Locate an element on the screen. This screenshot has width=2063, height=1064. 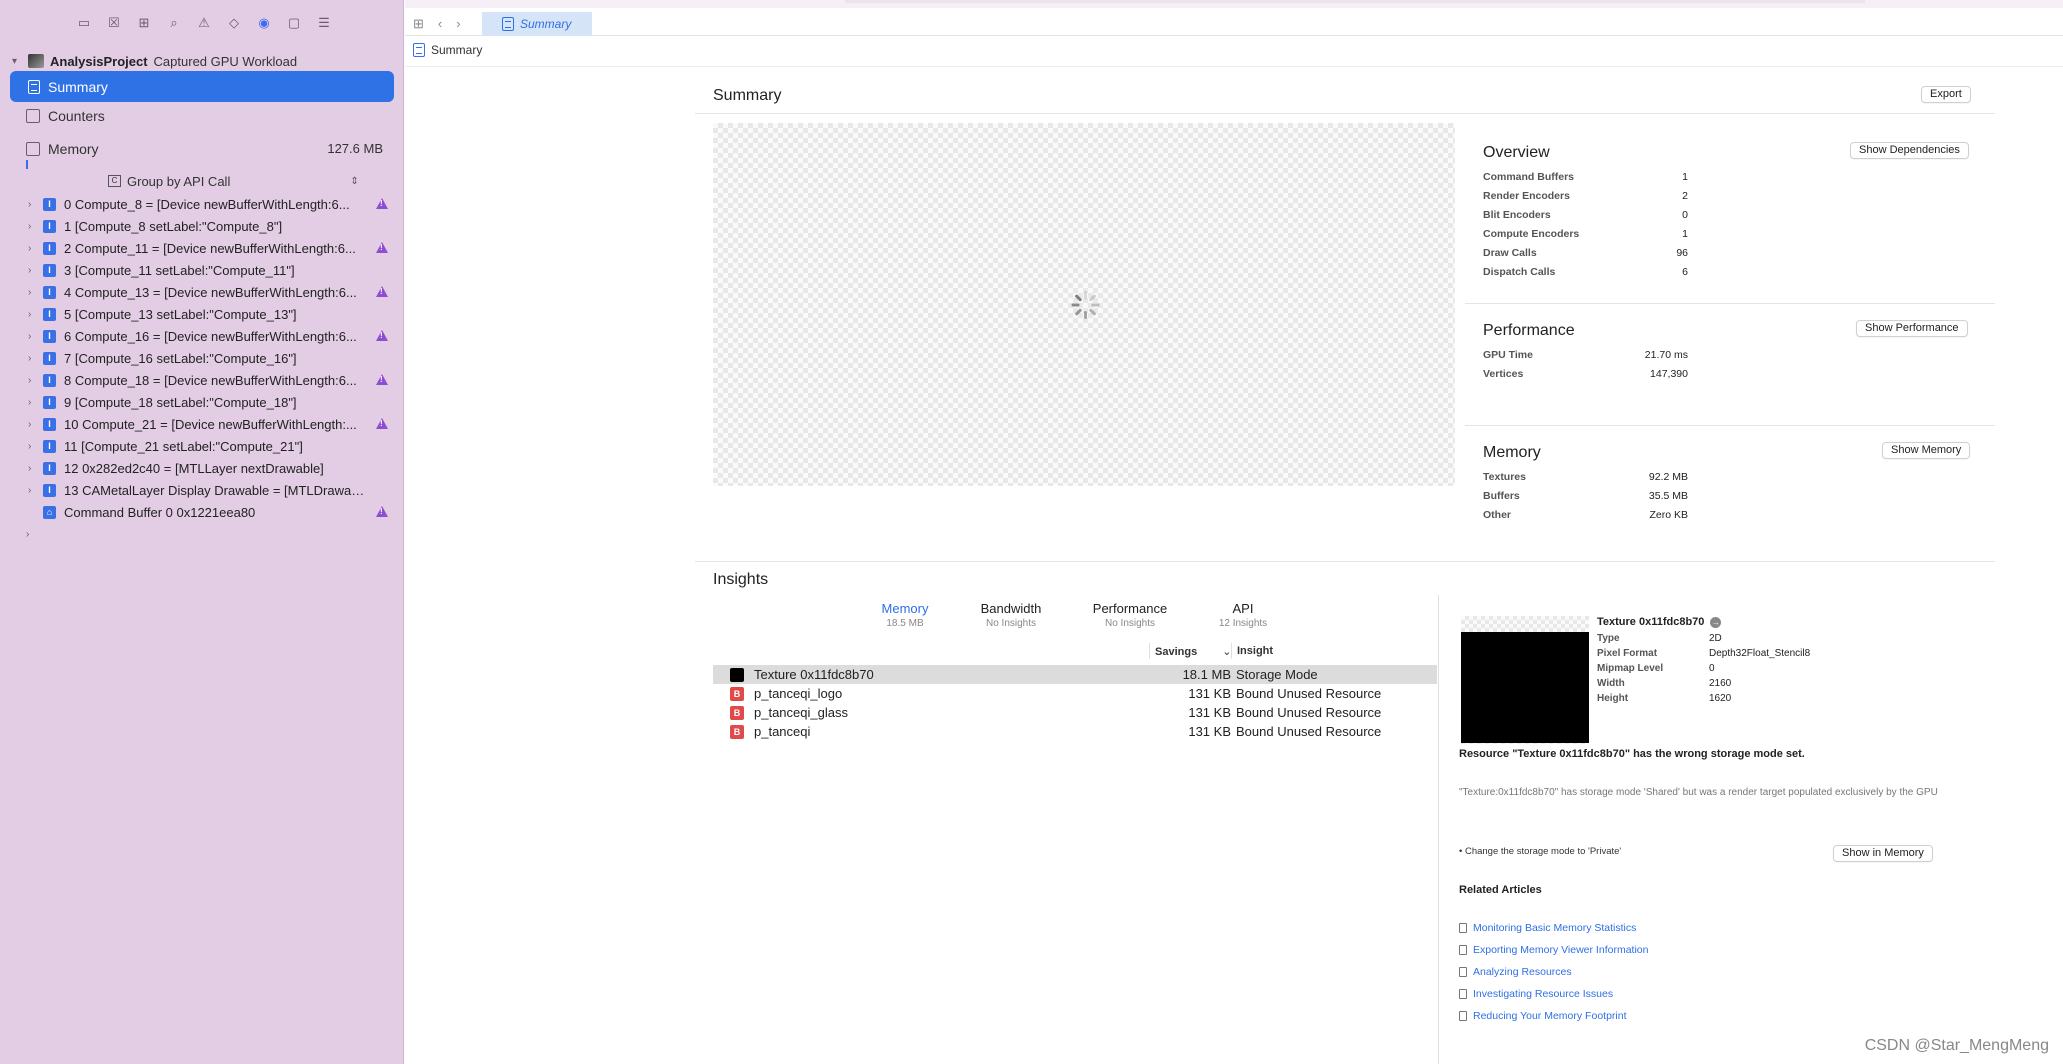
show-memory-button: Show Memory is located at coordinates (1926, 450).